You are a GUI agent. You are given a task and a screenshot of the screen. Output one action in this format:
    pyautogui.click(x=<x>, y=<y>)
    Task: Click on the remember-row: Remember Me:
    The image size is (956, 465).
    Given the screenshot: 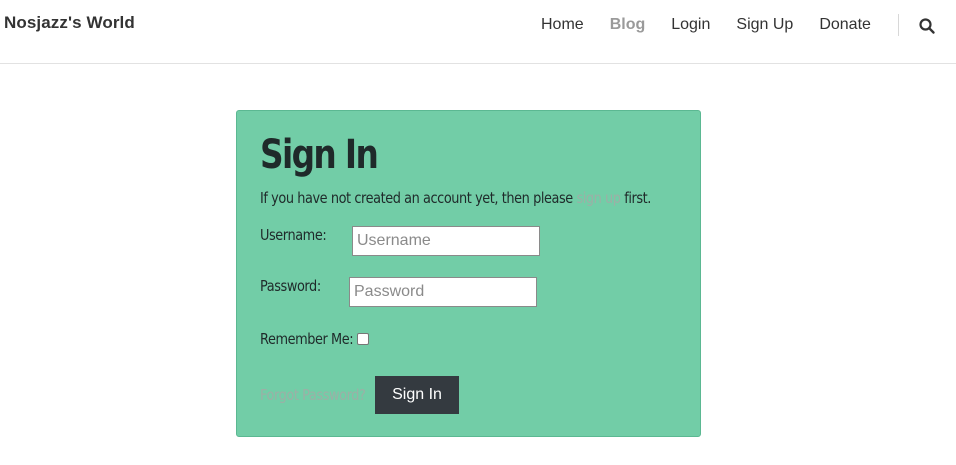 What is the action you would take?
    pyautogui.click(x=314, y=339)
    